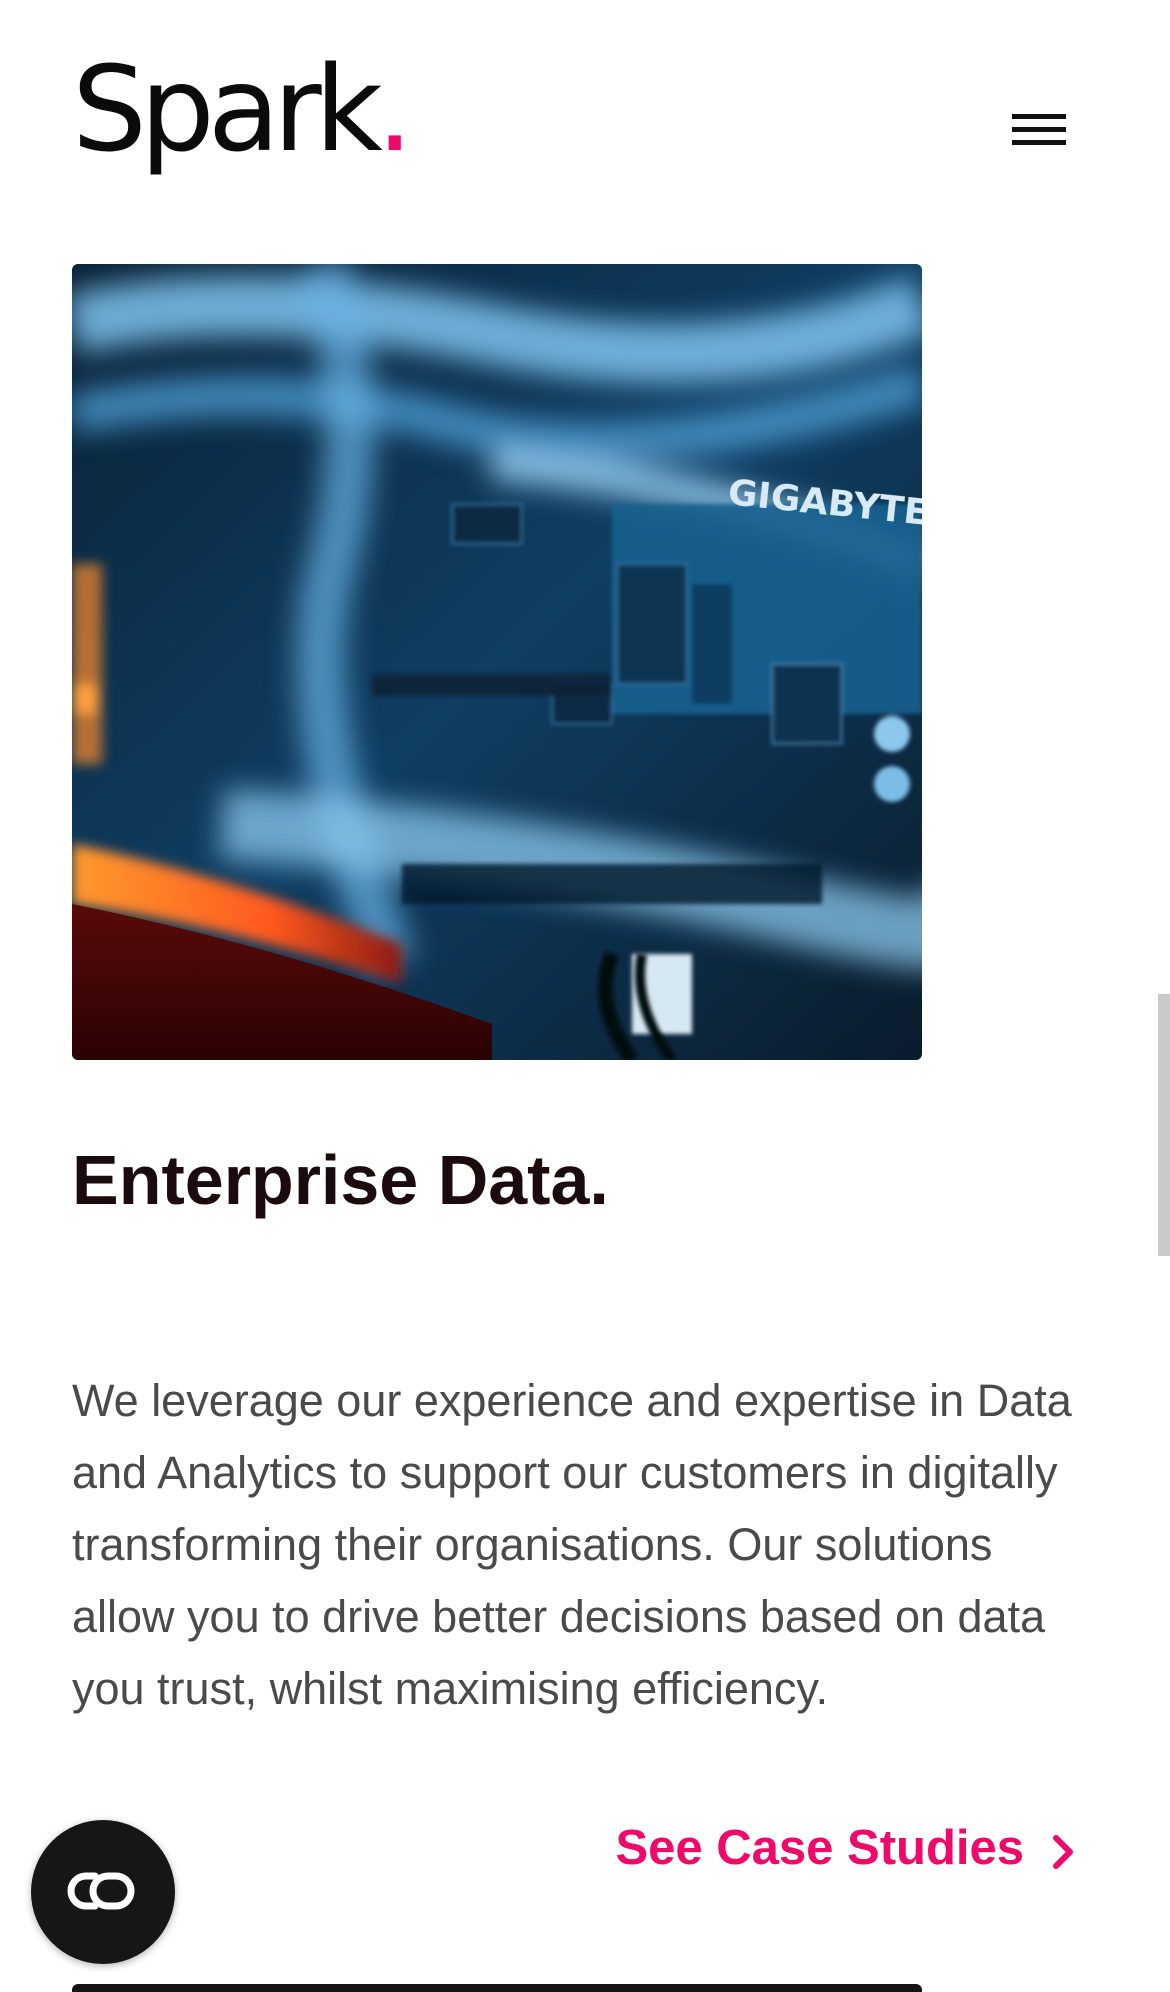 This screenshot has height=1992, width=1170. What do you see at coordinates (585, 115) in the screenshot?
I see `site-header: Spark.` at bounding box center [585, 115].